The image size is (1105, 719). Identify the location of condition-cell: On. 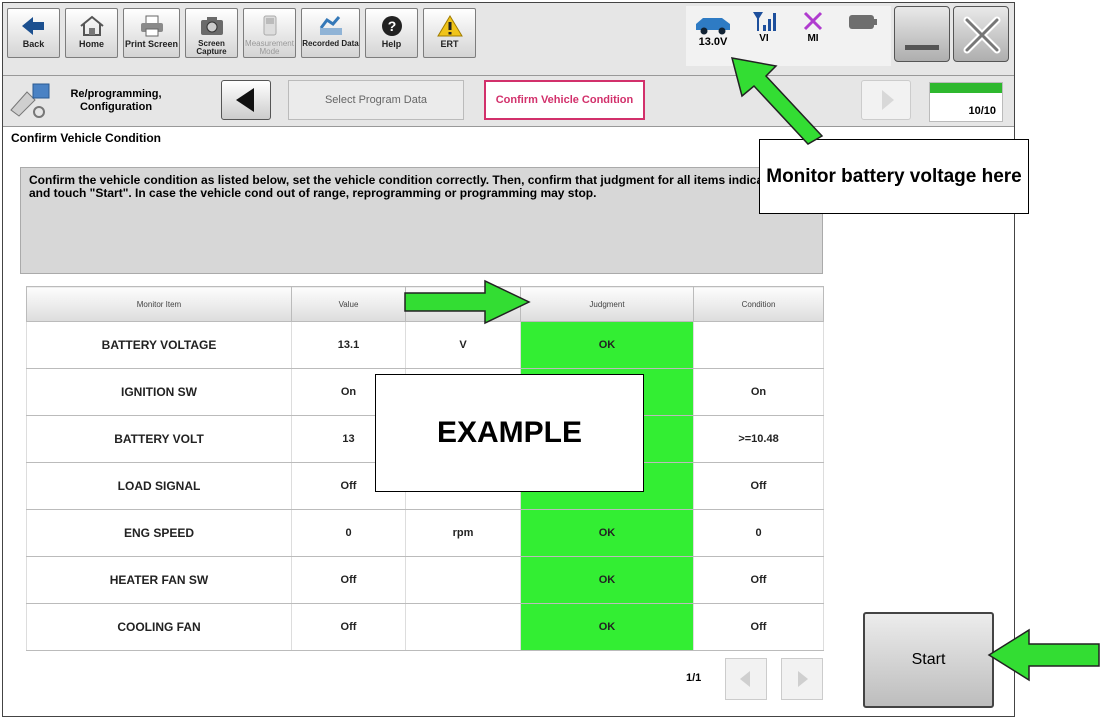
(758, 392).